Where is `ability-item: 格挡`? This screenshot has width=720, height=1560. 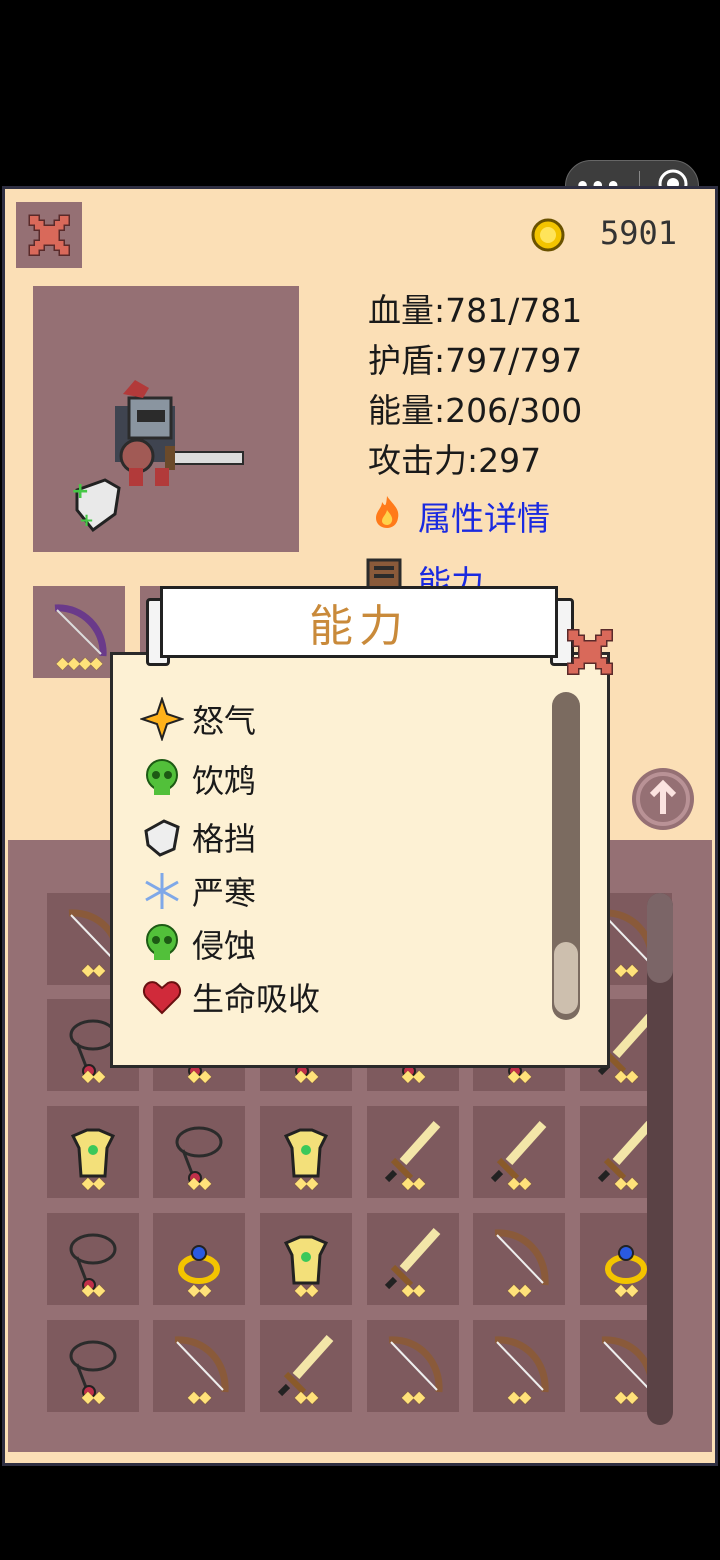 ability-item: 格挡 is located at coordinates (198, 837).